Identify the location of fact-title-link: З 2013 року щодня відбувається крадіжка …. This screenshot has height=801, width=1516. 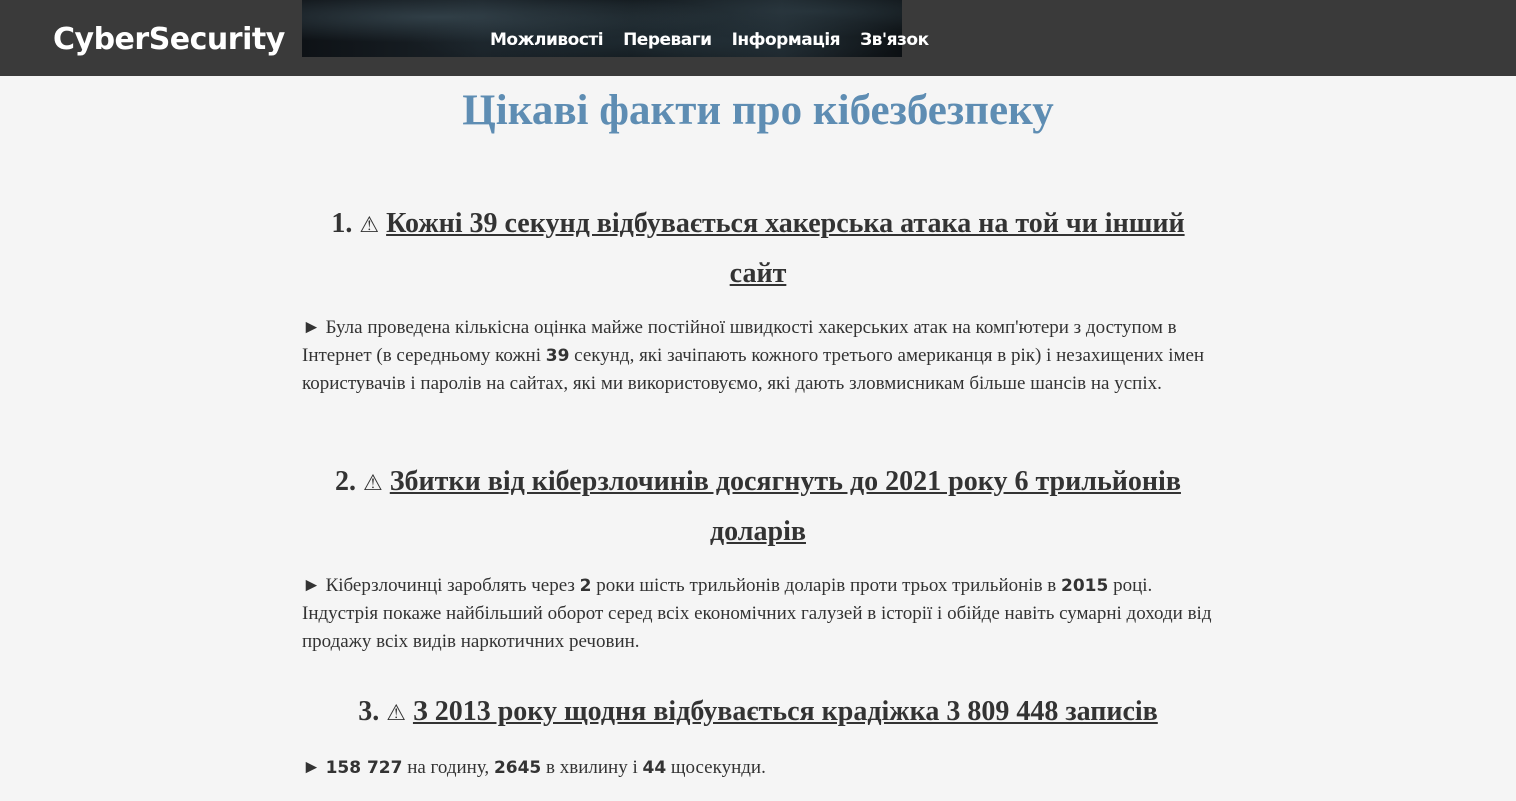
(785, 711).